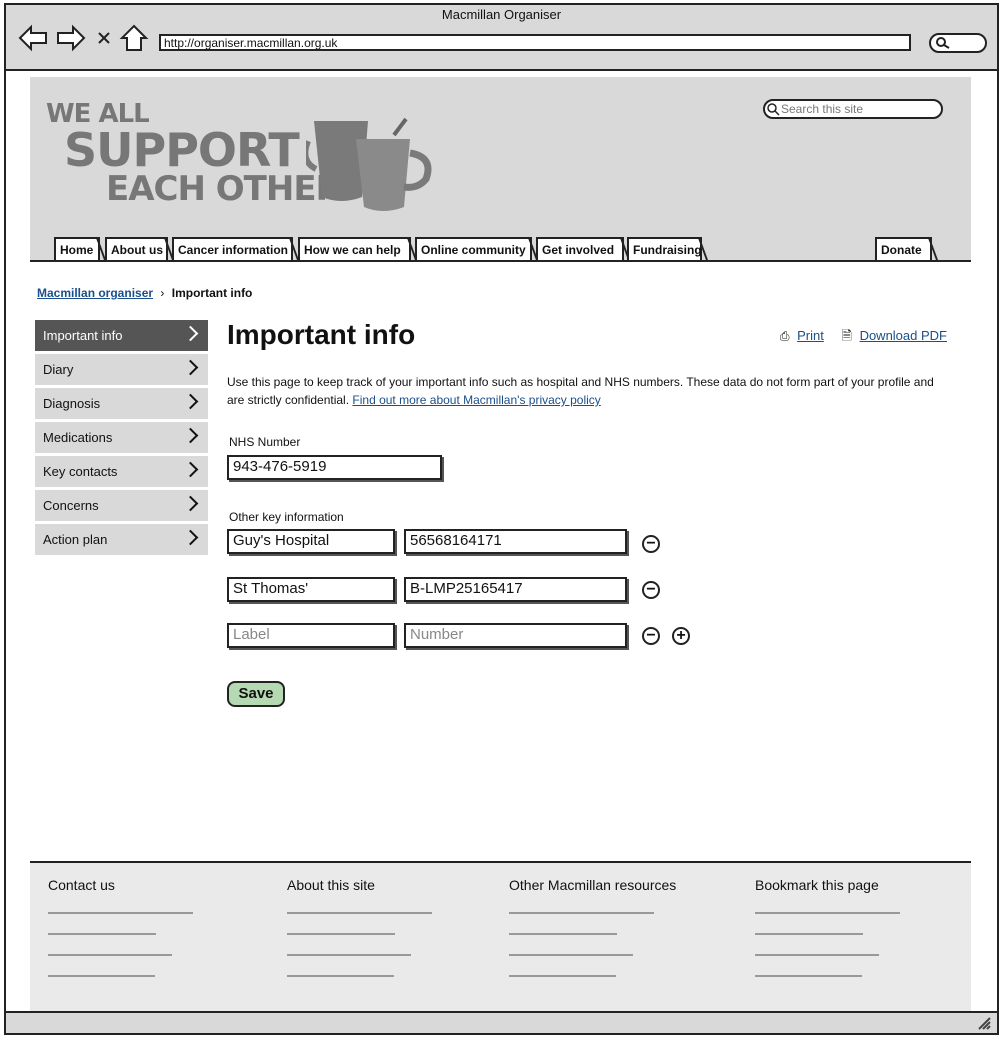  Describe the element at coordinates (212, 293) in the screenshot. I see `breadcrumb-current: Important info` at that location.